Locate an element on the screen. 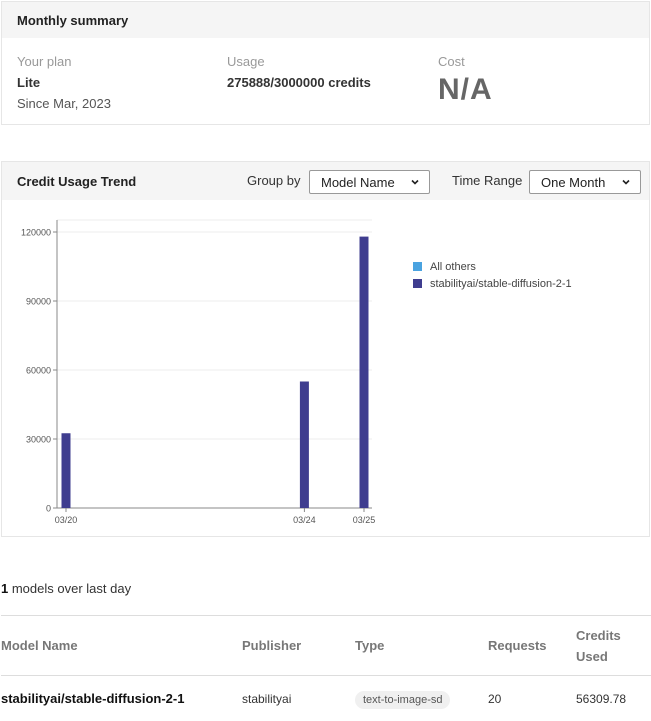 The image size is (651, 721). legend-label-others: All others is located at coordinates (453, 266).